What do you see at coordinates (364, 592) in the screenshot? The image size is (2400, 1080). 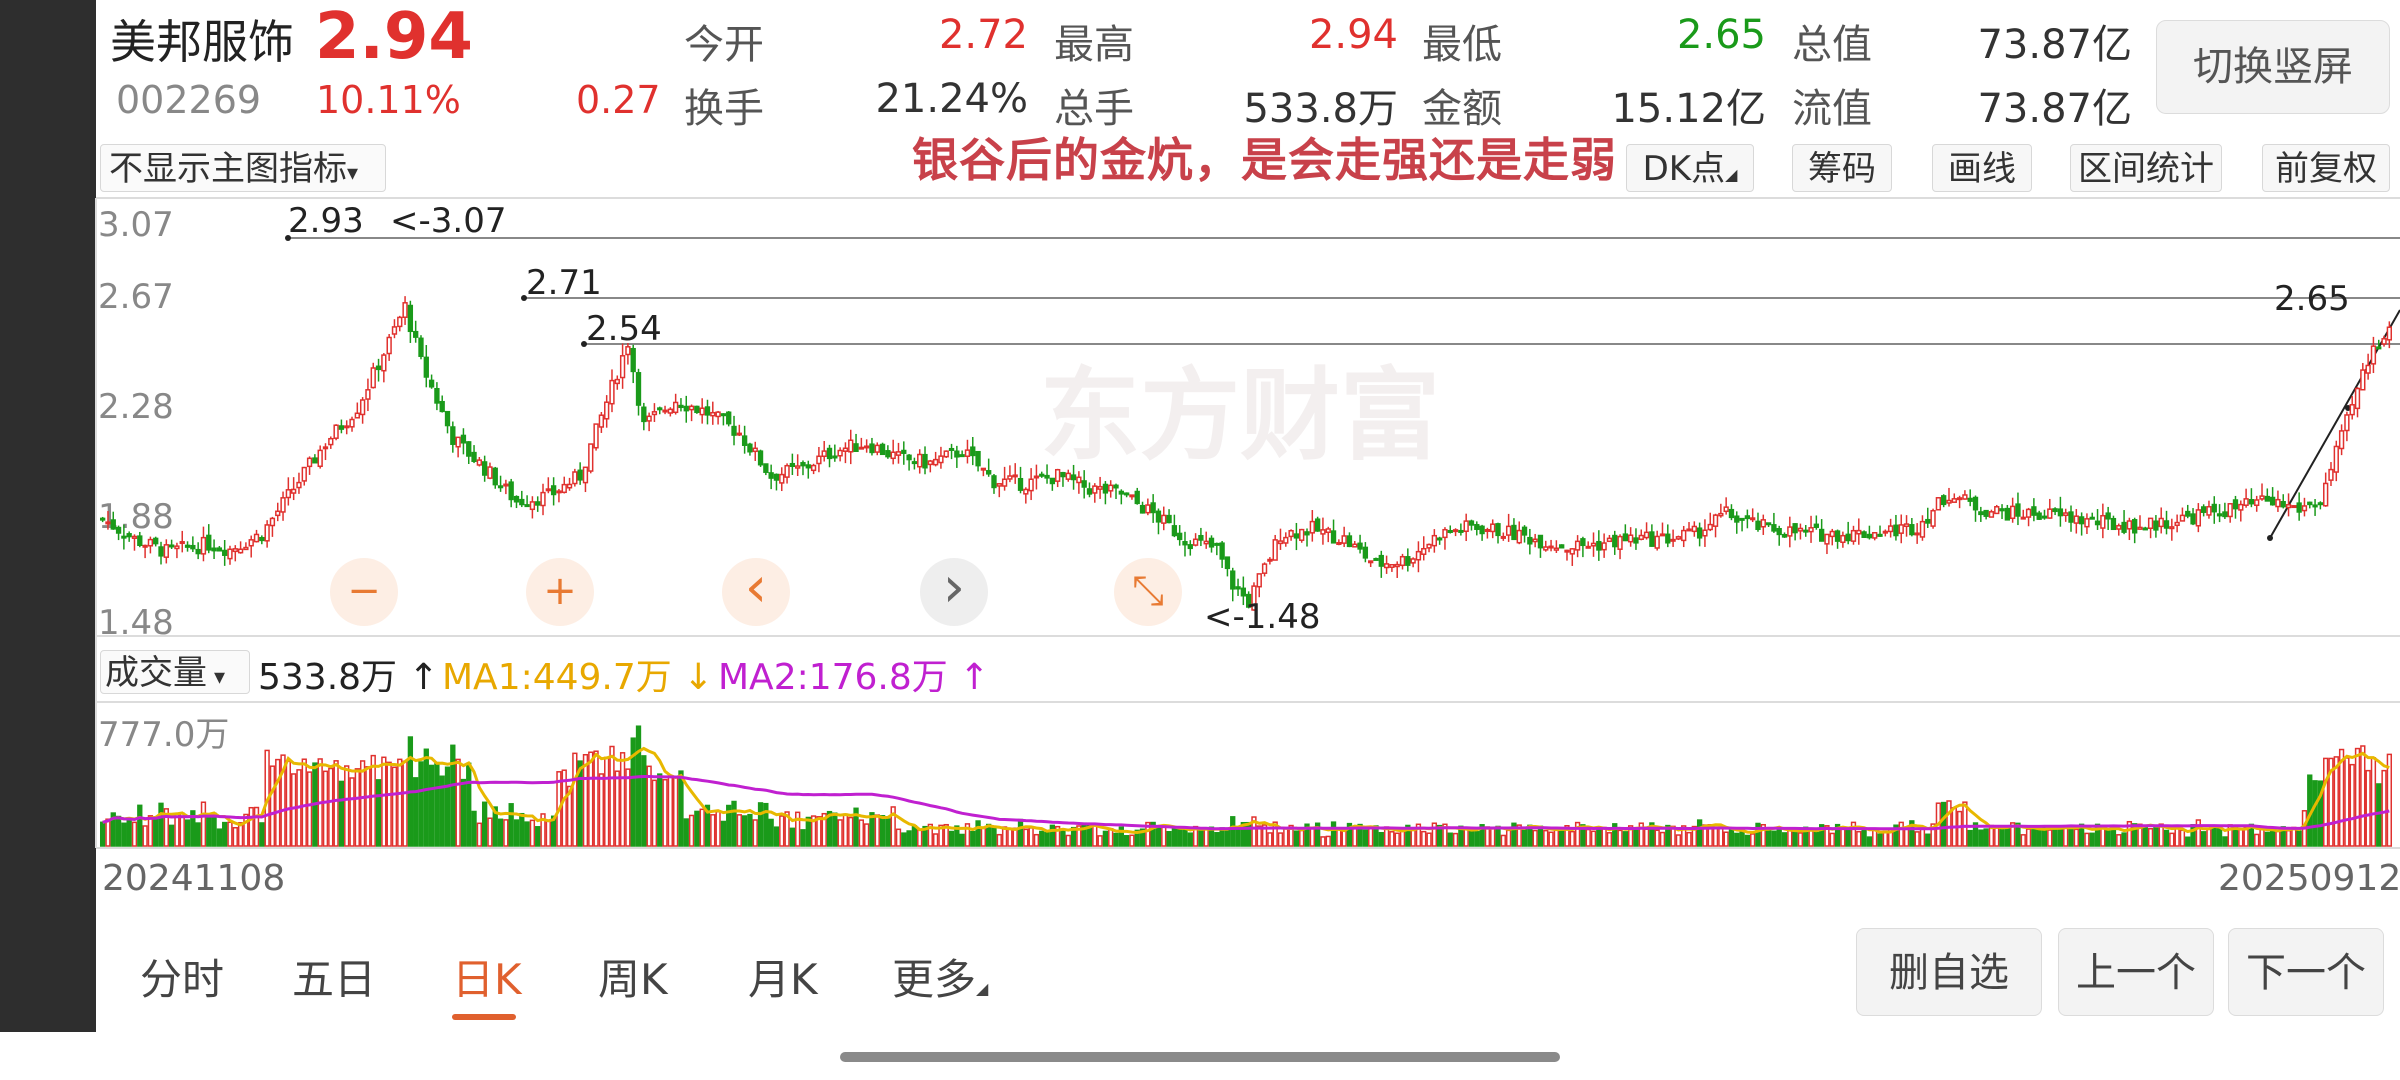 I see `zoom-out-icon: −` at bounding box center [364, 592].